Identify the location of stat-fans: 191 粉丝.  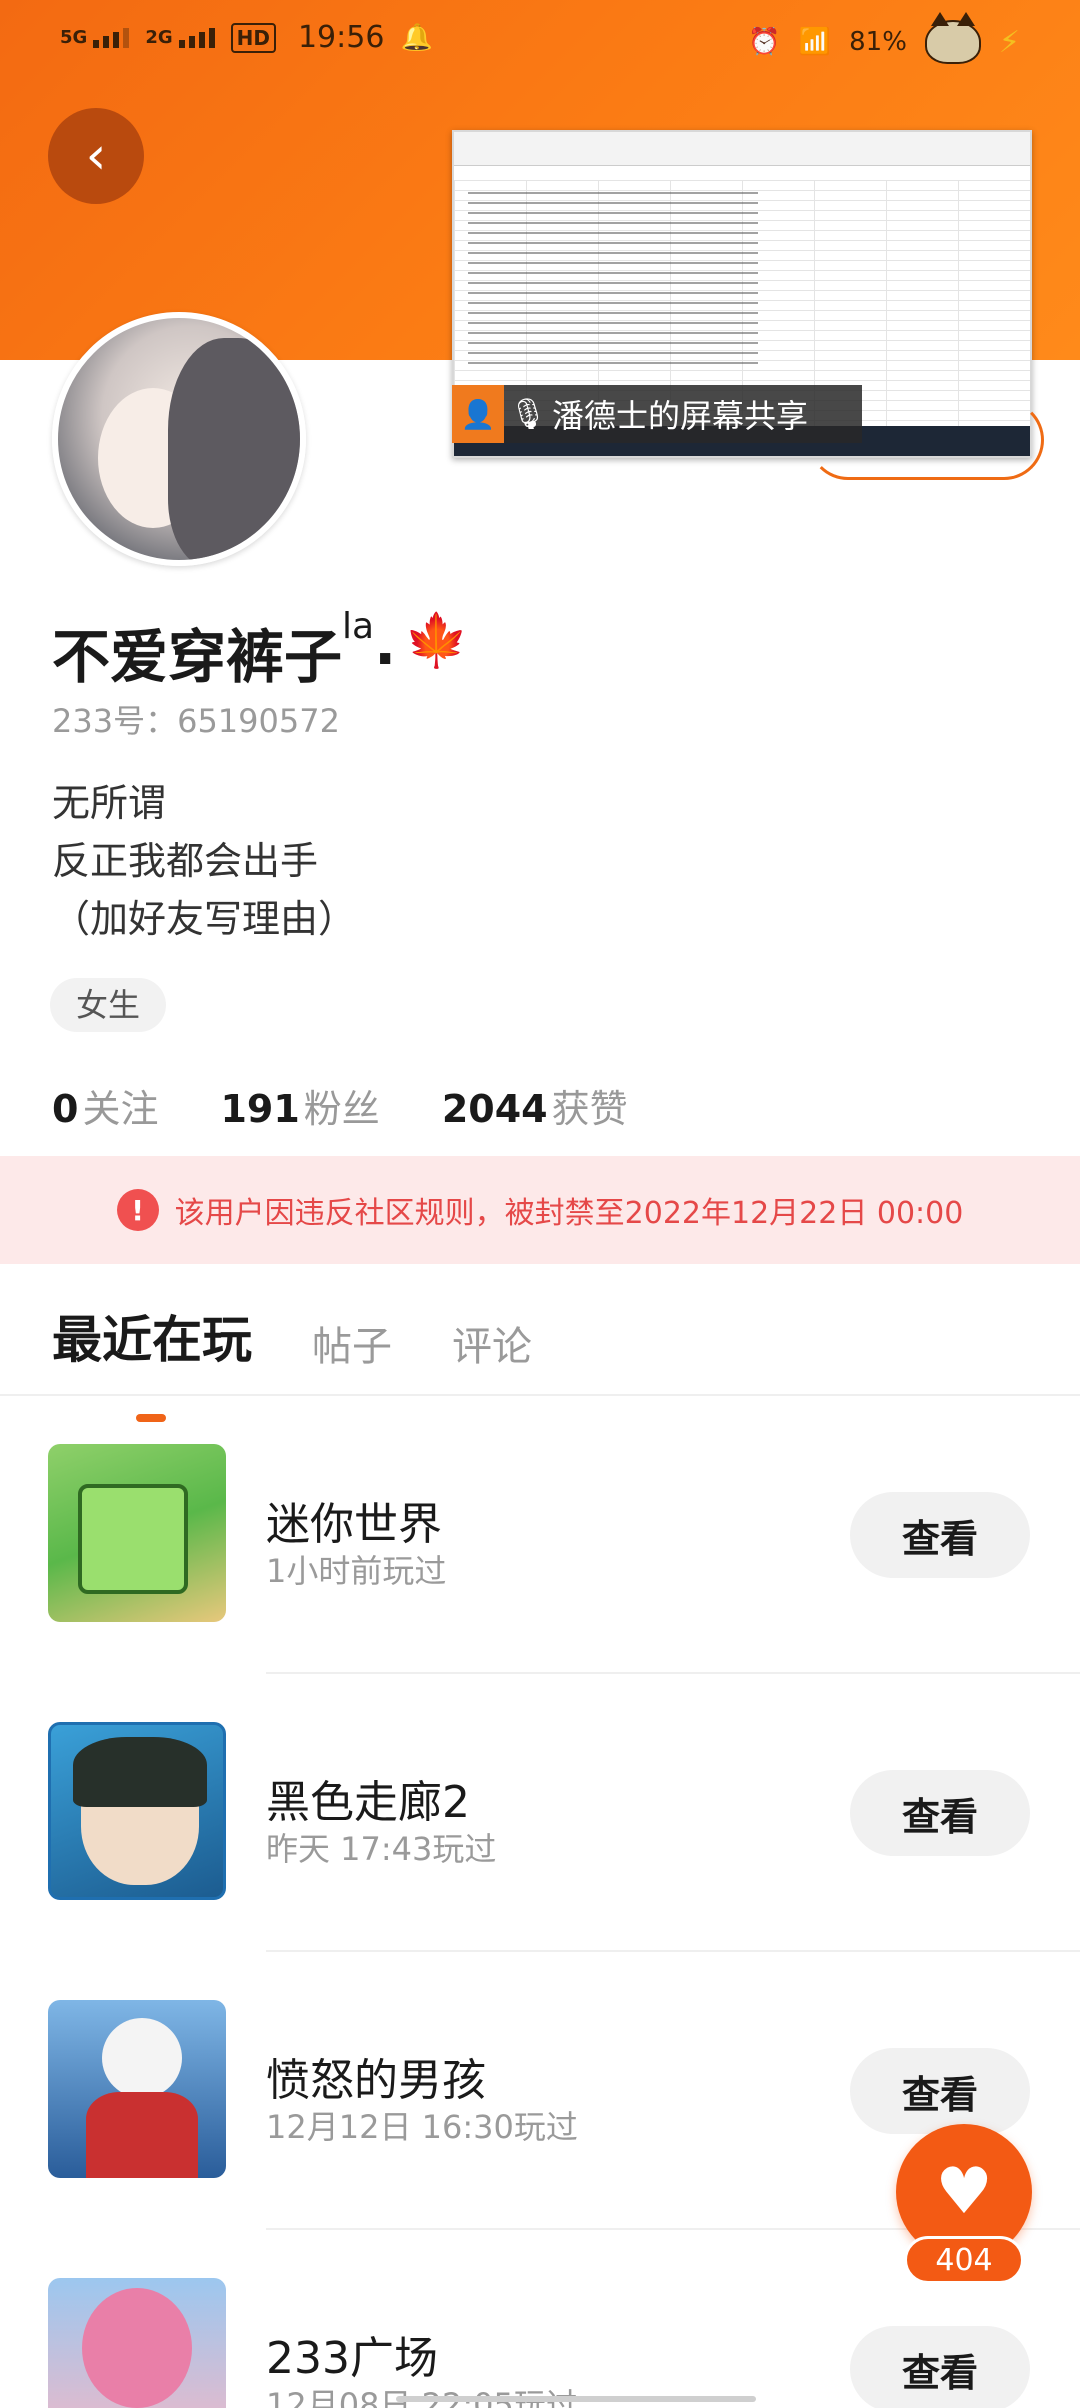
(299, 1105).